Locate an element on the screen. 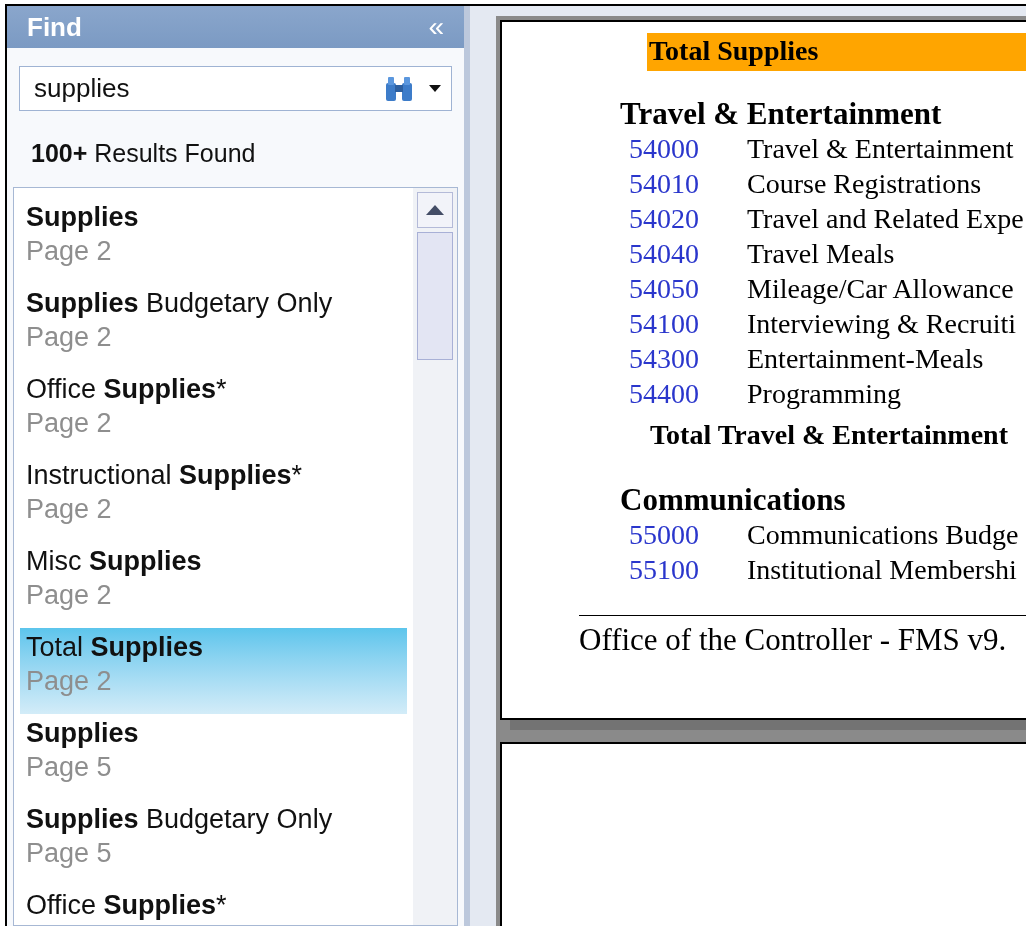 Image resolution: width=1026 pixels, height=926 pixels. account-name: Mileage/Car Allowance is located at coordinates (880, 288).